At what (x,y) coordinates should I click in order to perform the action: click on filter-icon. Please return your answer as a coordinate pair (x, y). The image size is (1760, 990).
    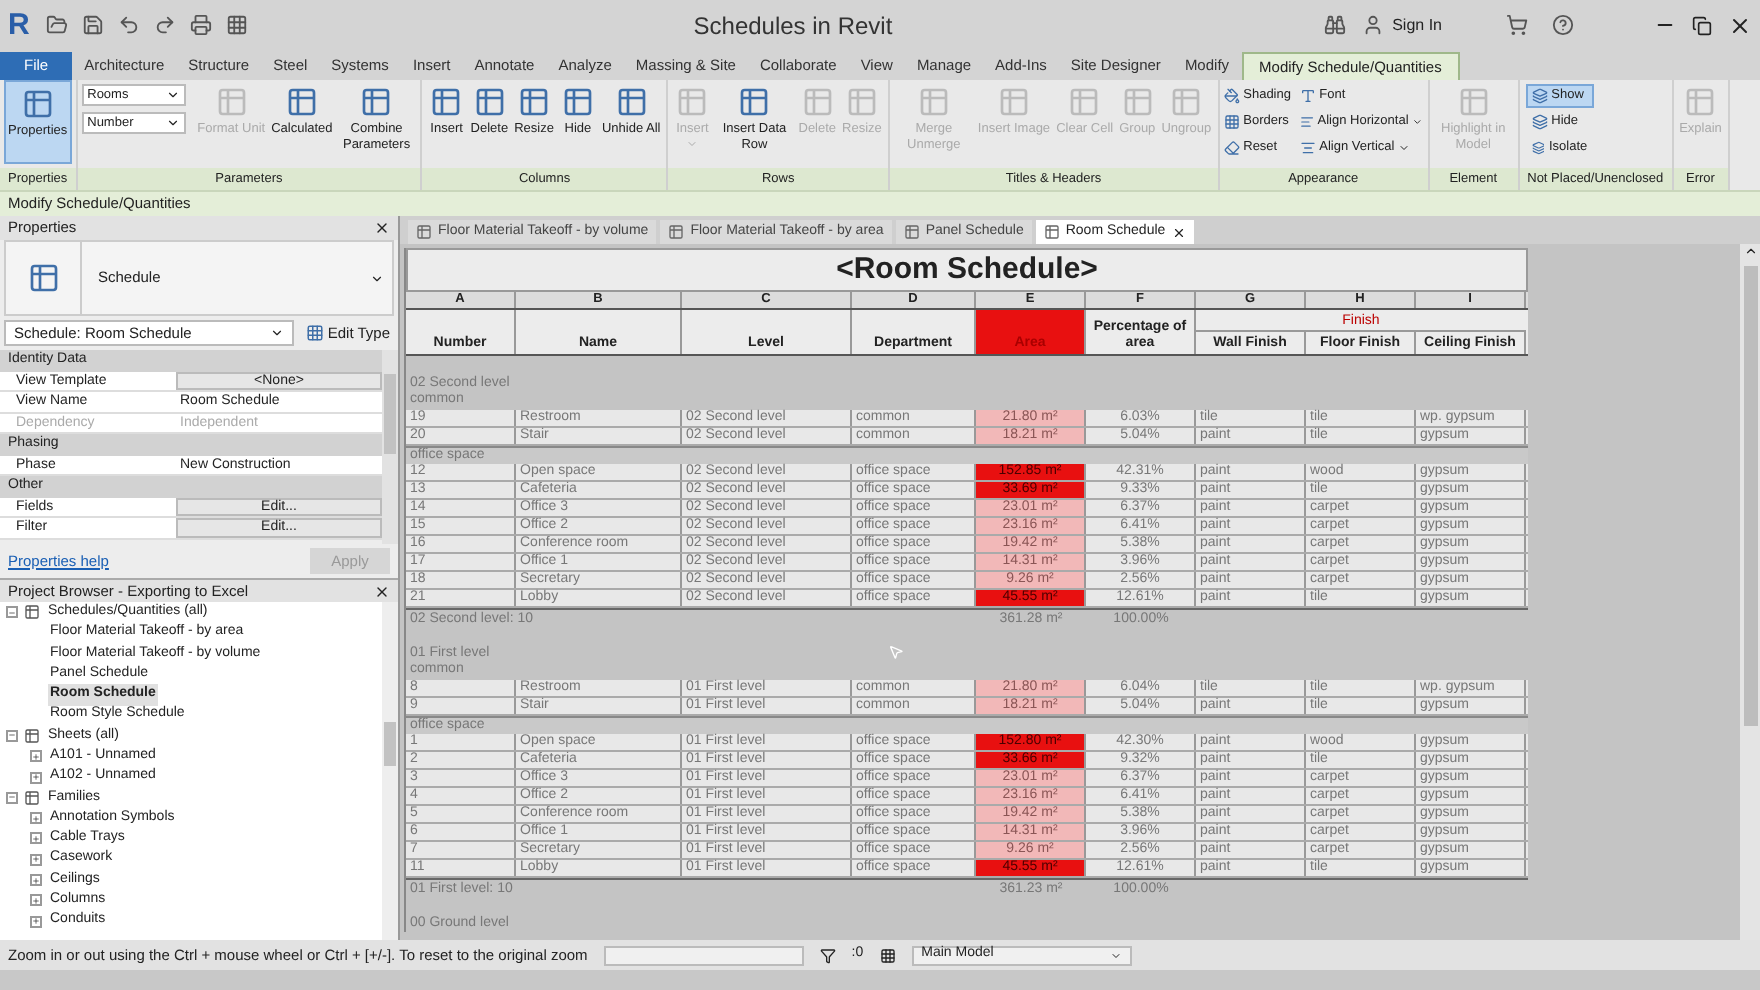
    Looking at the image, I should click on (827, 955).